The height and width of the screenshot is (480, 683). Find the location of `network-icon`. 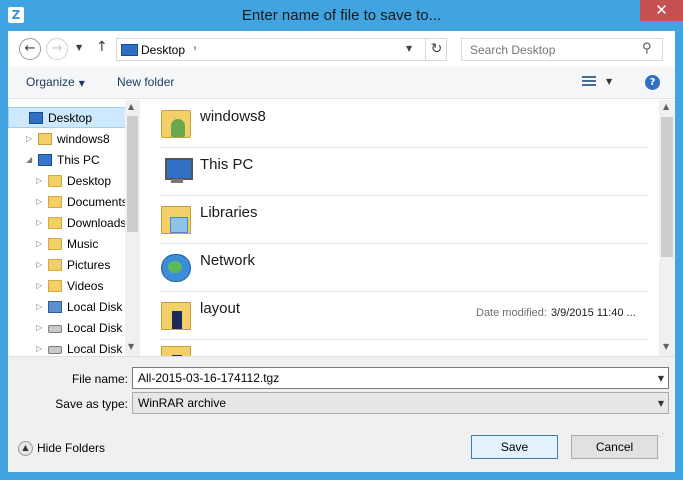

network-icon is located at coordinates (176, 268).